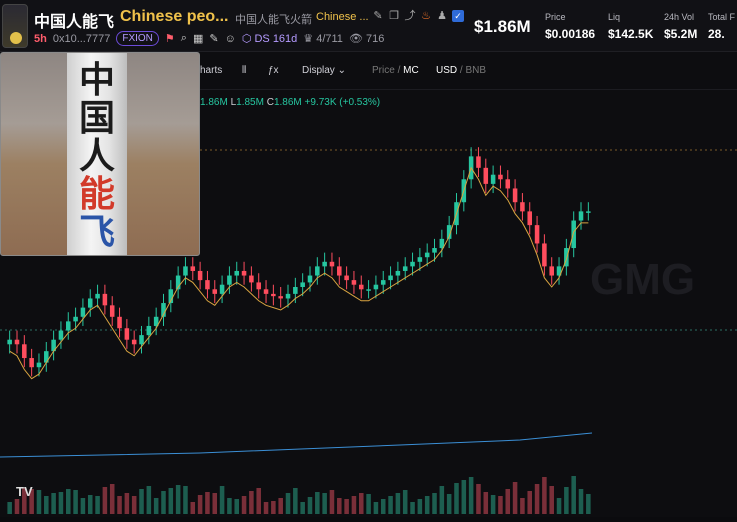  Describe the element at coordinates (184, 38) in the screenshot. I see `search-icon: ⌕` at that location.